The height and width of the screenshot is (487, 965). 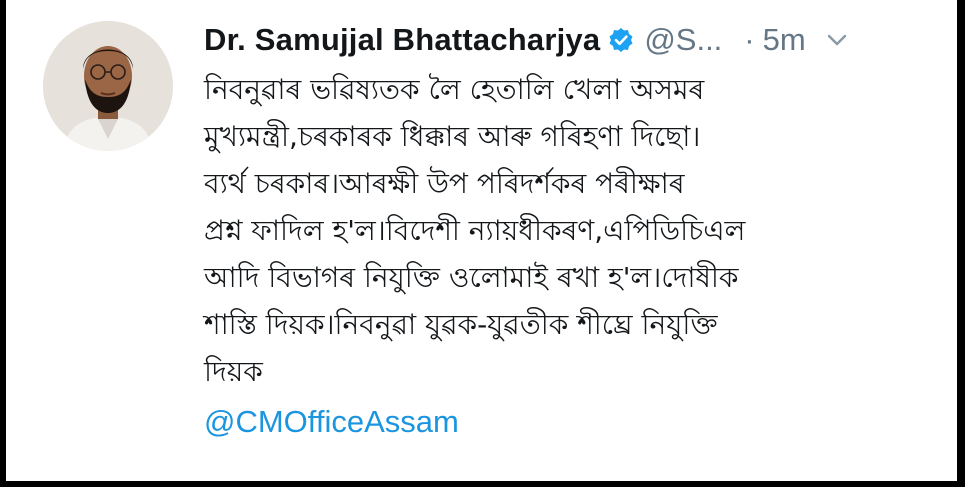 I want to click on tweet-header: Dr. Samujjal Bhattacharjya @S... · 5m, so click(x=570, y=40).